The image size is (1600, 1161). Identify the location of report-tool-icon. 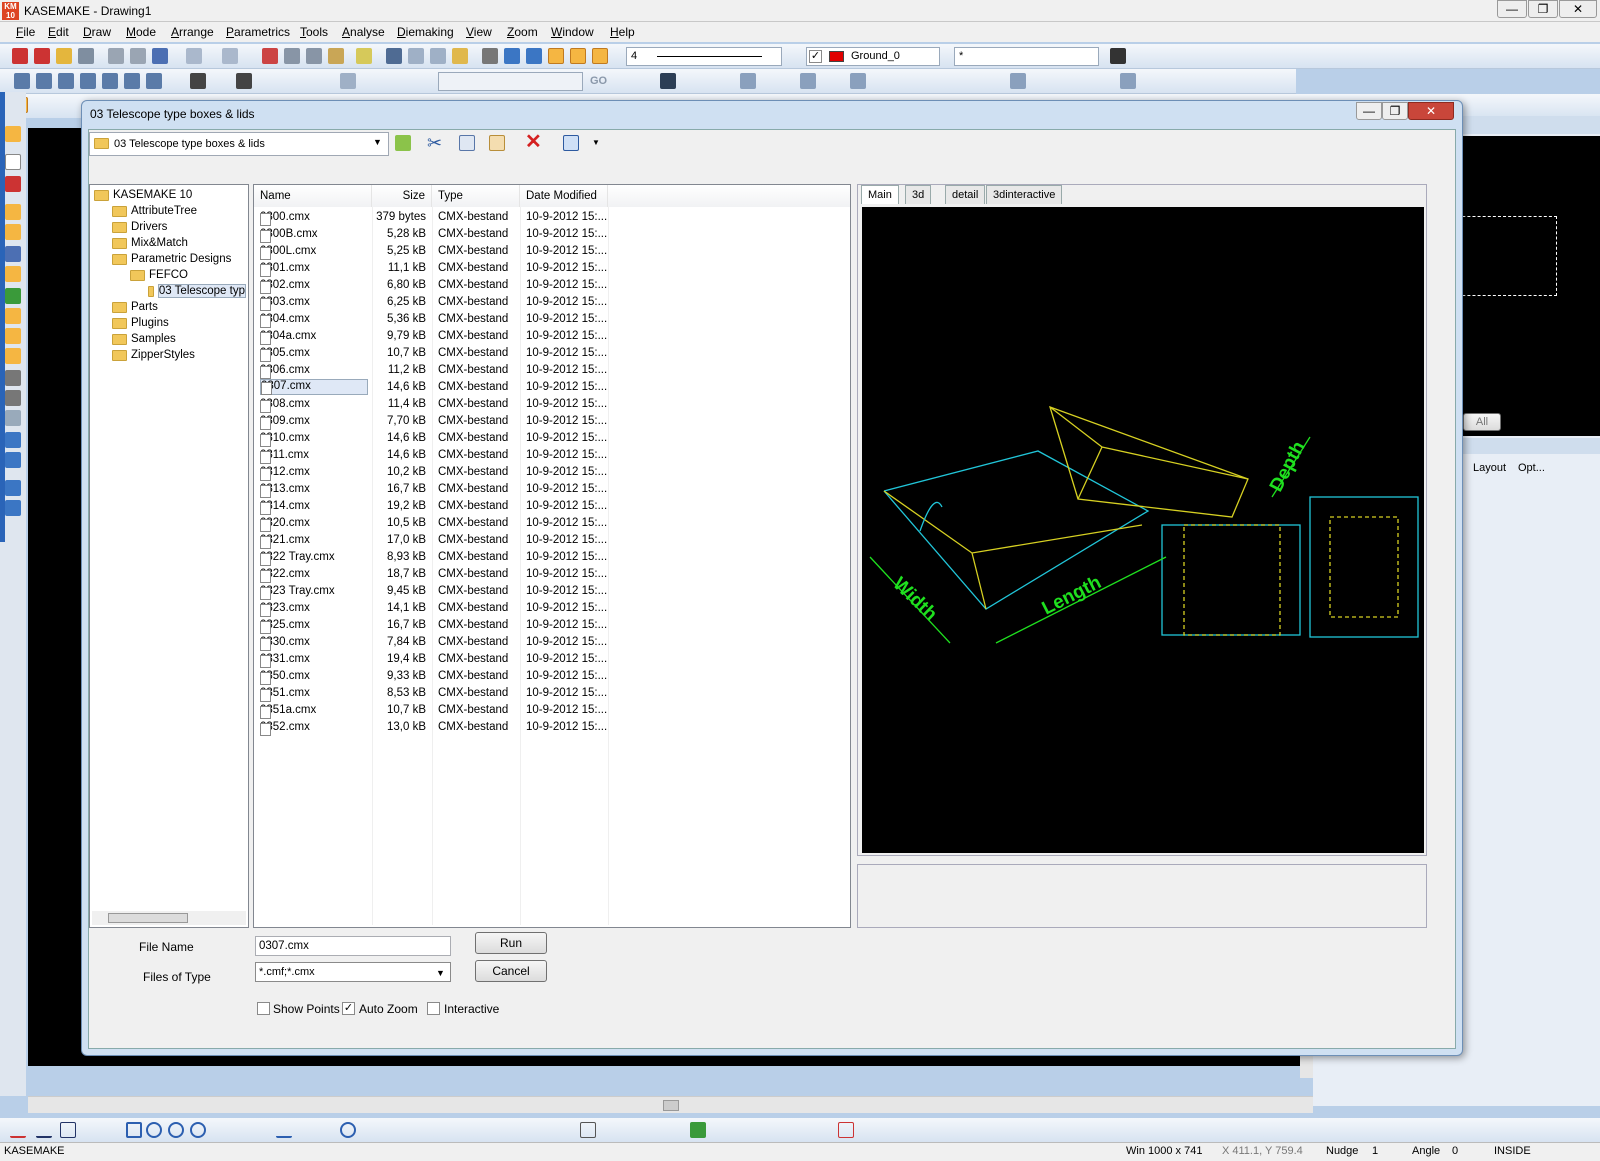
(13, 356).